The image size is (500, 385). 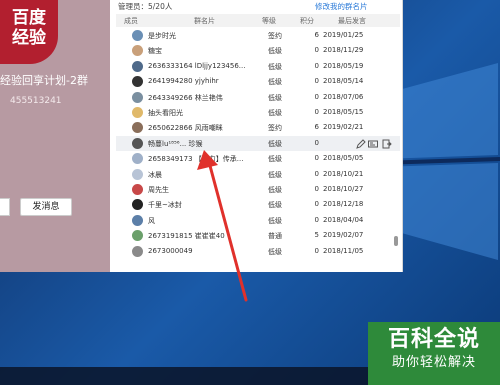 What do you see at coordinates (433, 339) in the screenshot?
I see `watermark-title: 百科全说` at bounding box center [433, 339].